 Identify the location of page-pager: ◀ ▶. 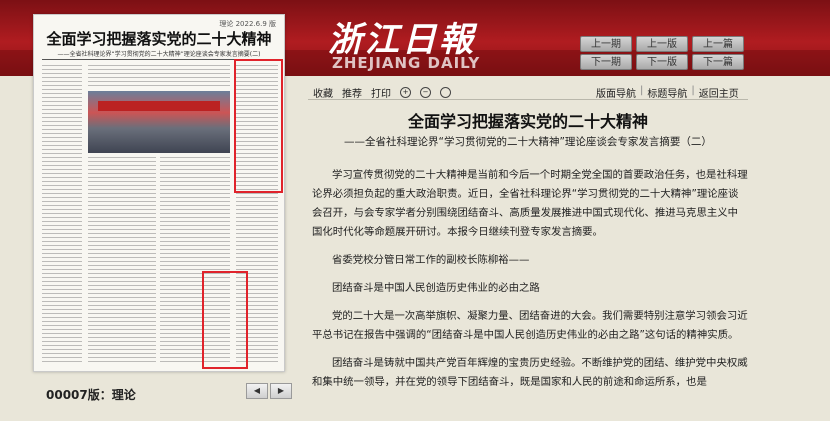
(269, 391).